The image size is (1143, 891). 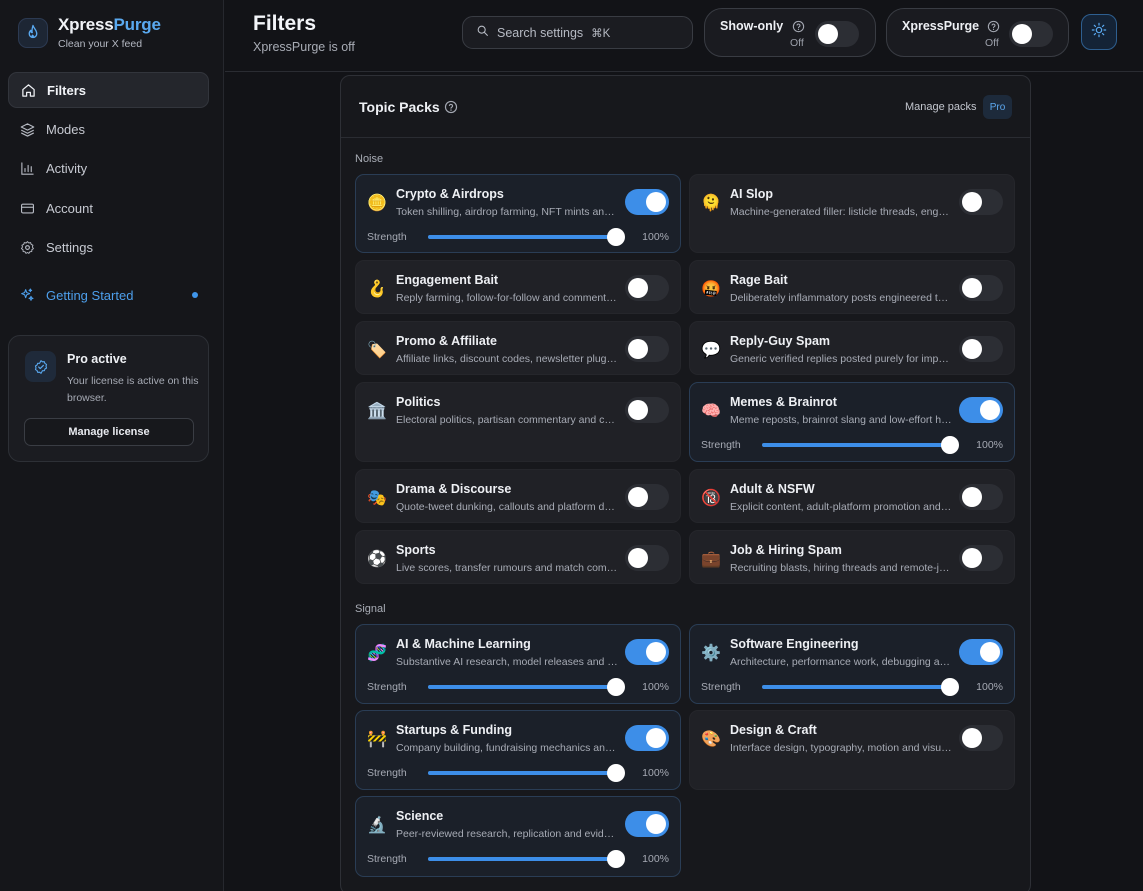 What do you see at coordinates (647, 652) in the screenshot?
I see `topic-toggle-ai` at bounding box center [647, 652].